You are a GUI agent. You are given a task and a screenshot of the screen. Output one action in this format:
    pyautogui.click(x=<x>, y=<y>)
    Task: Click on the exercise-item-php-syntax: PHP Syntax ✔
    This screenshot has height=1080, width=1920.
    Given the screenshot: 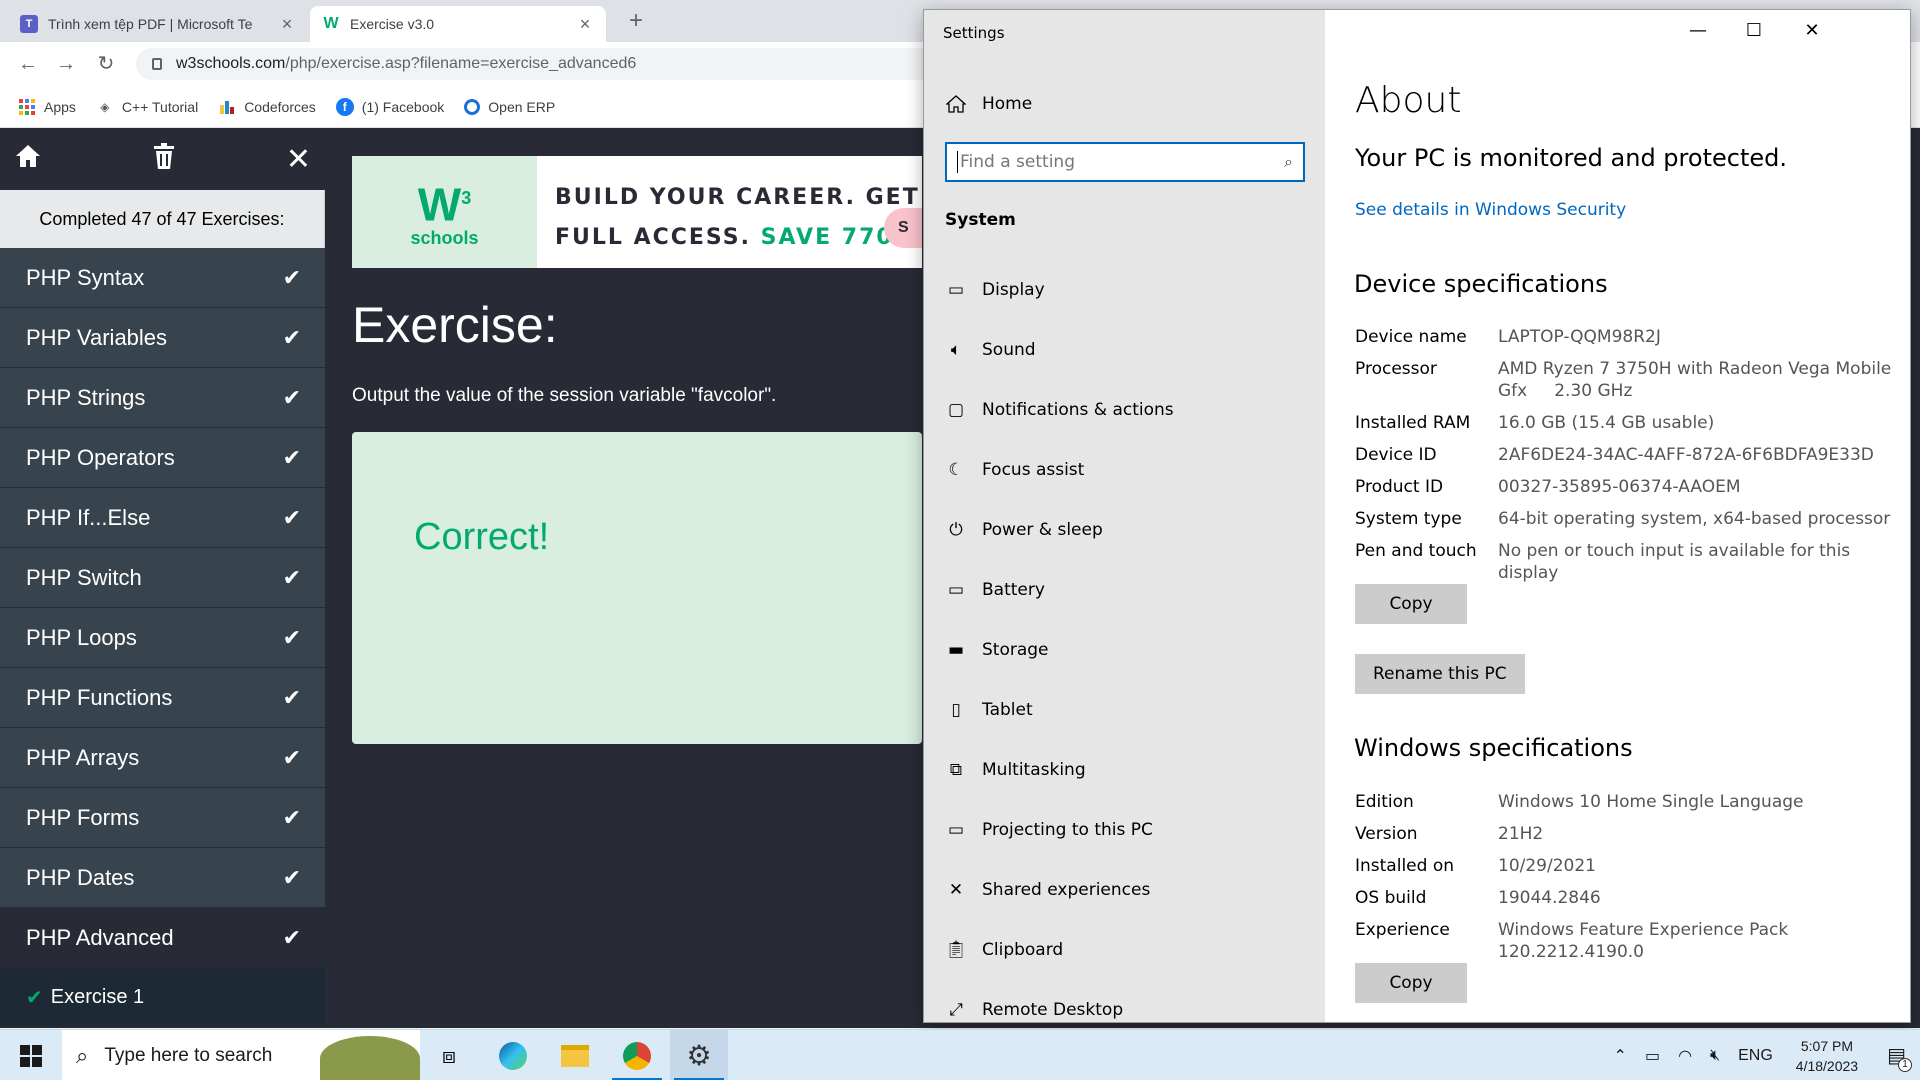 What is the action you would take?
    pyautogui.click(x=162, y=278)
    